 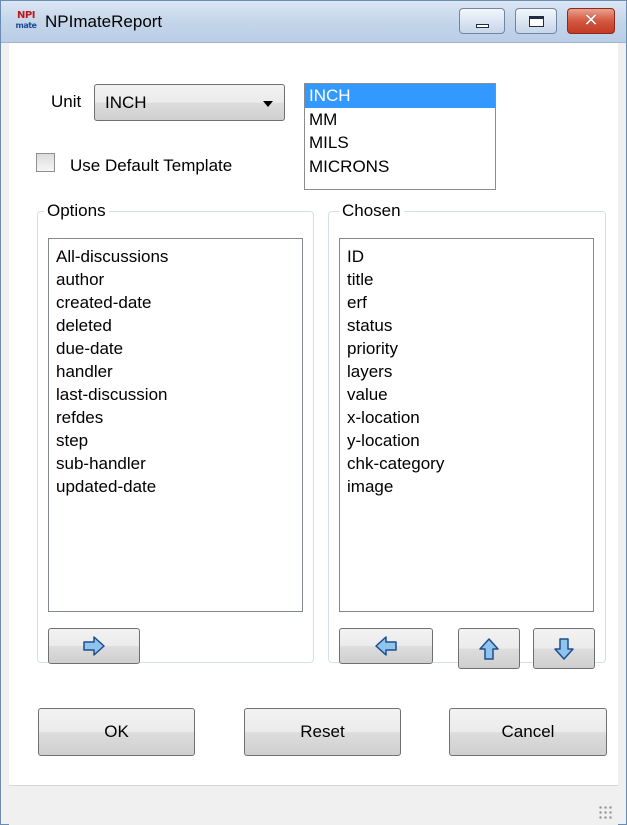 I want to click on list-item: status, so click(x=466, y=325).